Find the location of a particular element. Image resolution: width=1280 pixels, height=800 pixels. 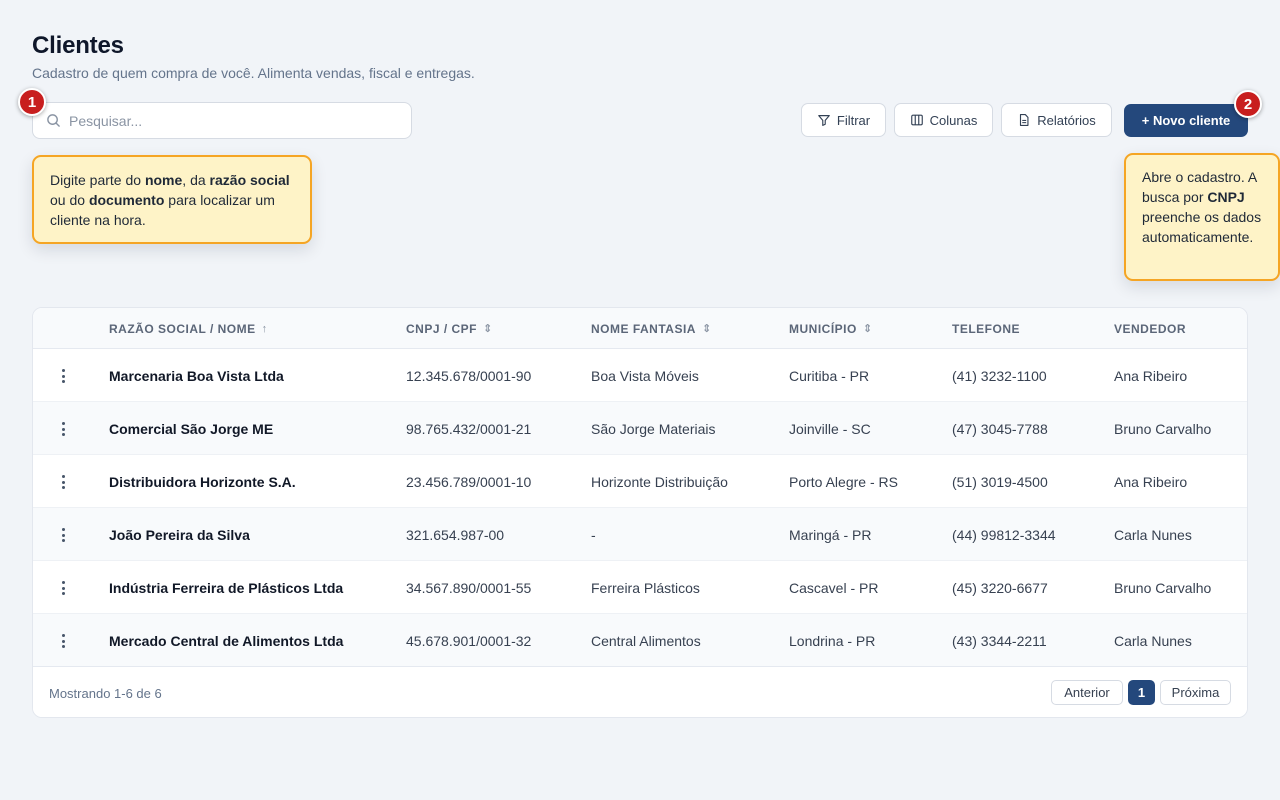

search-box is located at coordinates (222, 120).